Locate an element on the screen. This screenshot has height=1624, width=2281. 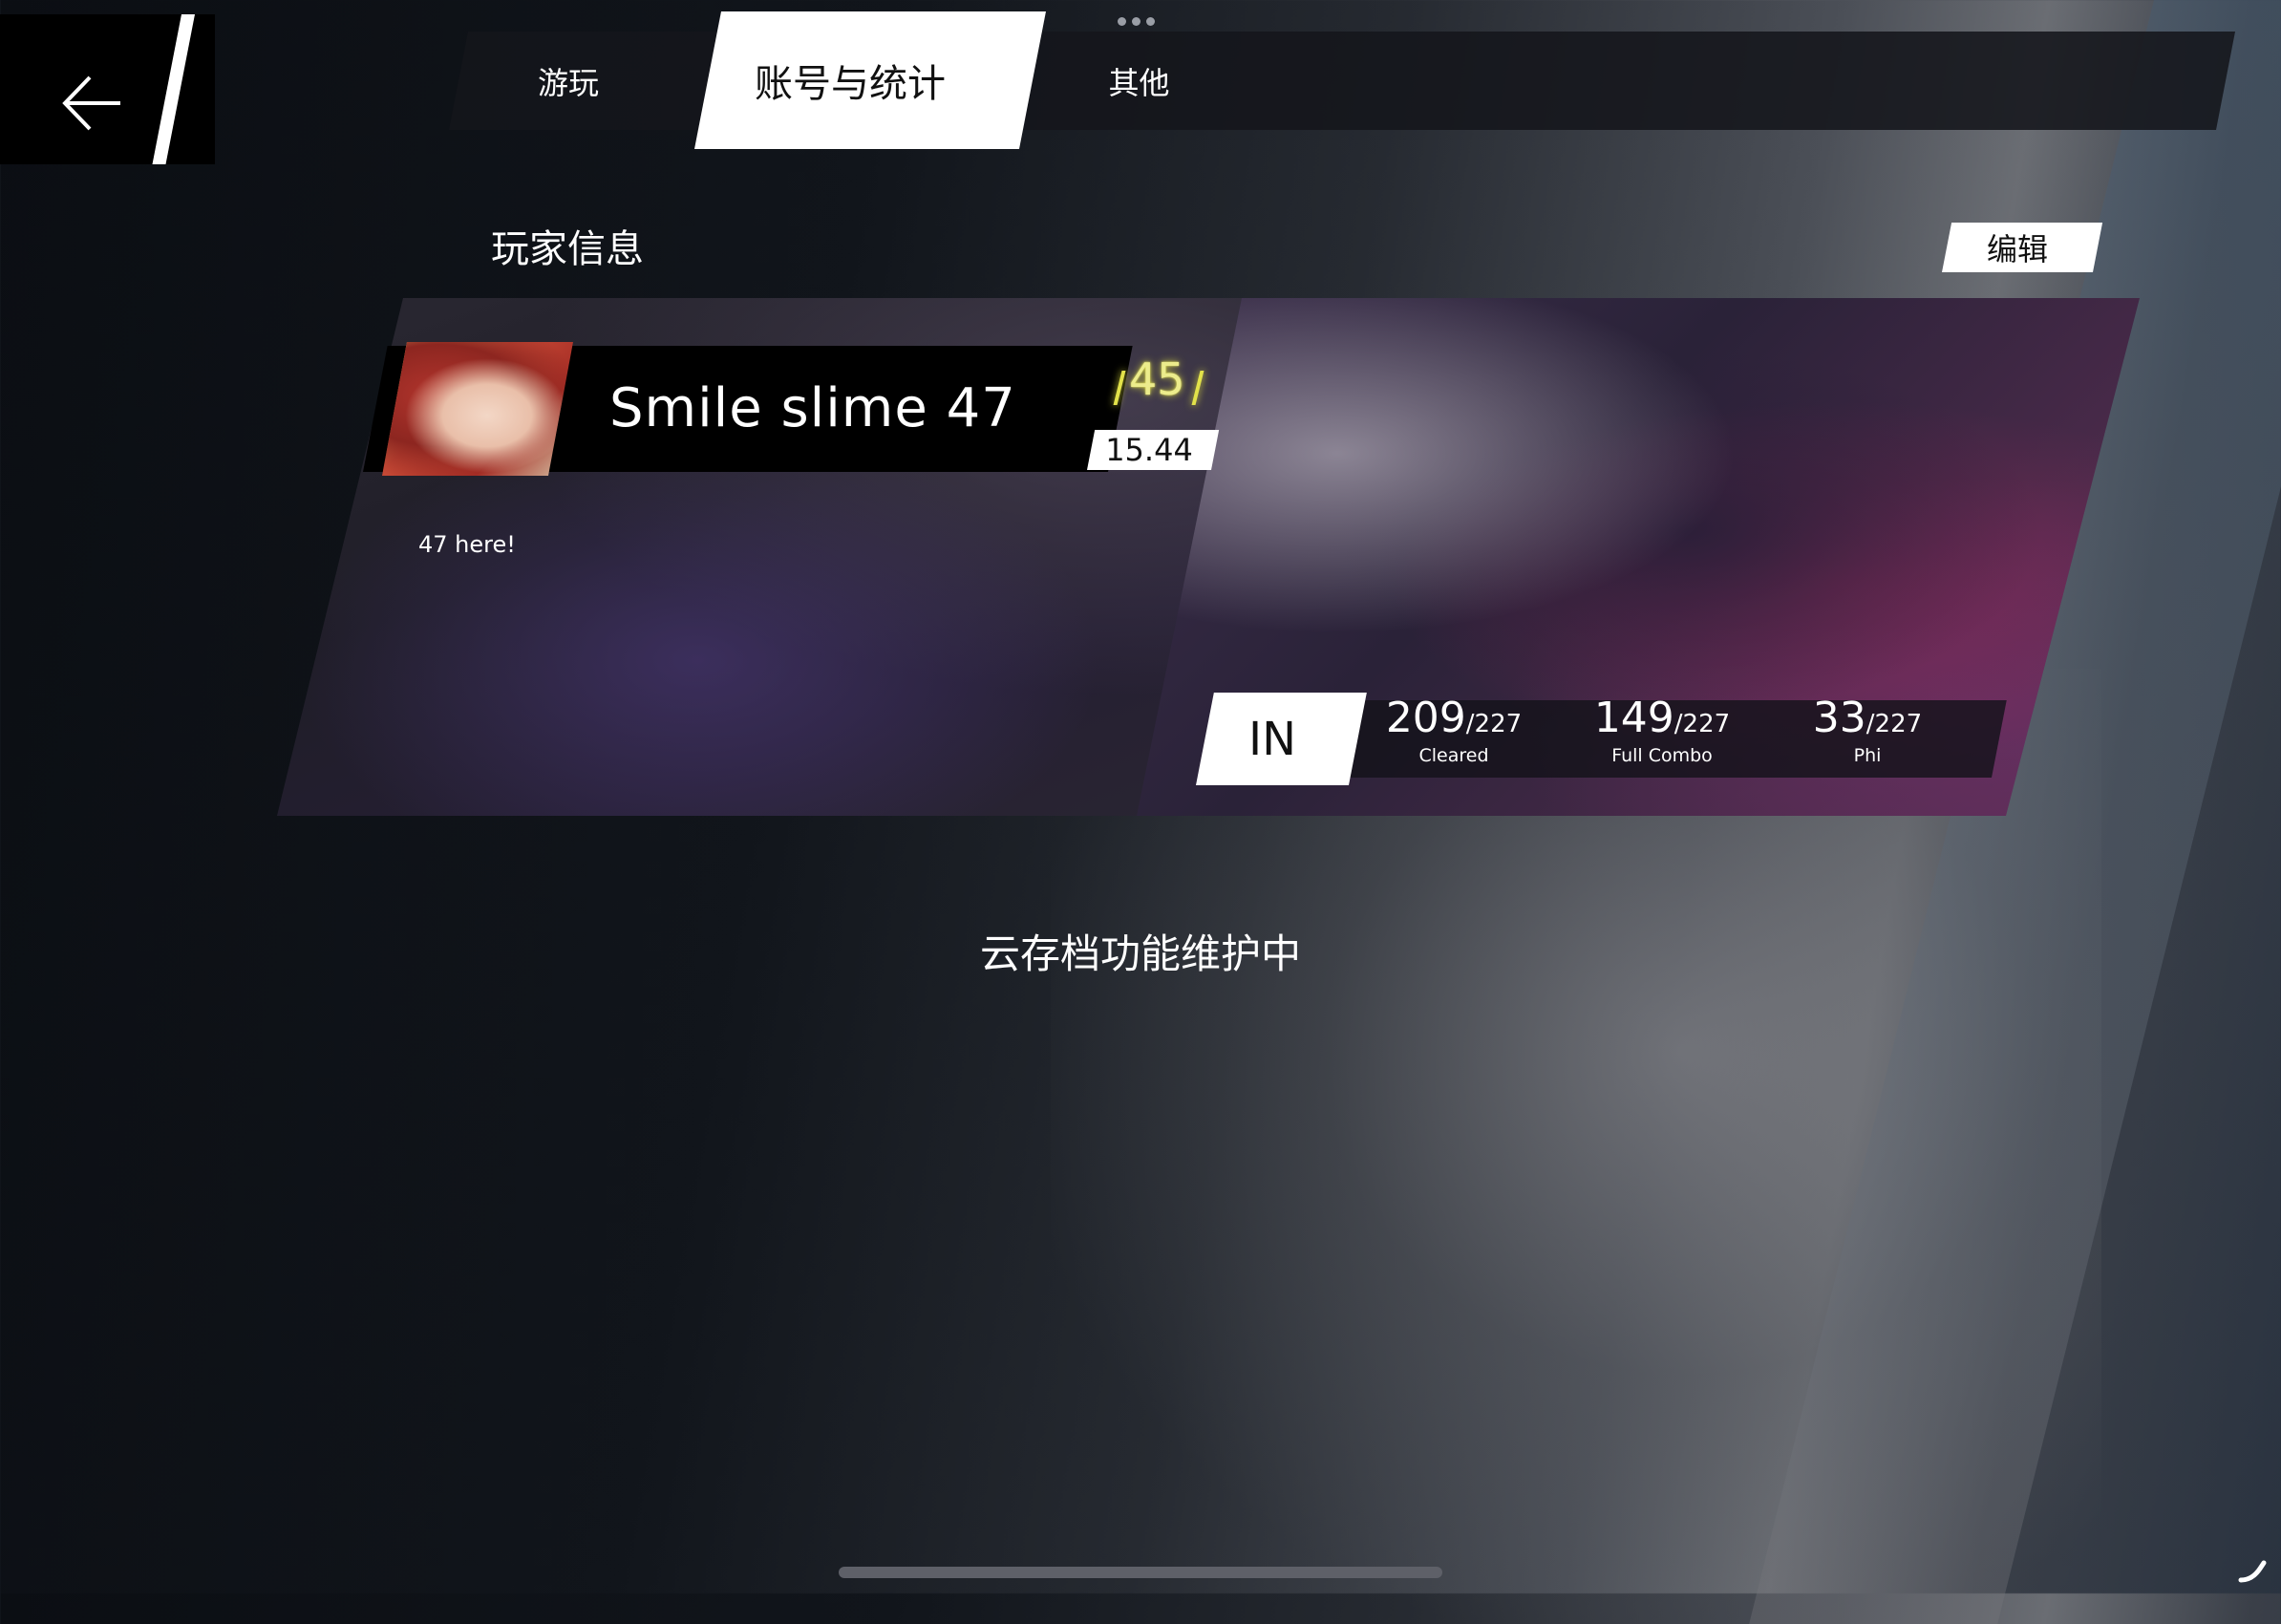
stat-phi-value: 33 is located at coordinates (1839, 718).